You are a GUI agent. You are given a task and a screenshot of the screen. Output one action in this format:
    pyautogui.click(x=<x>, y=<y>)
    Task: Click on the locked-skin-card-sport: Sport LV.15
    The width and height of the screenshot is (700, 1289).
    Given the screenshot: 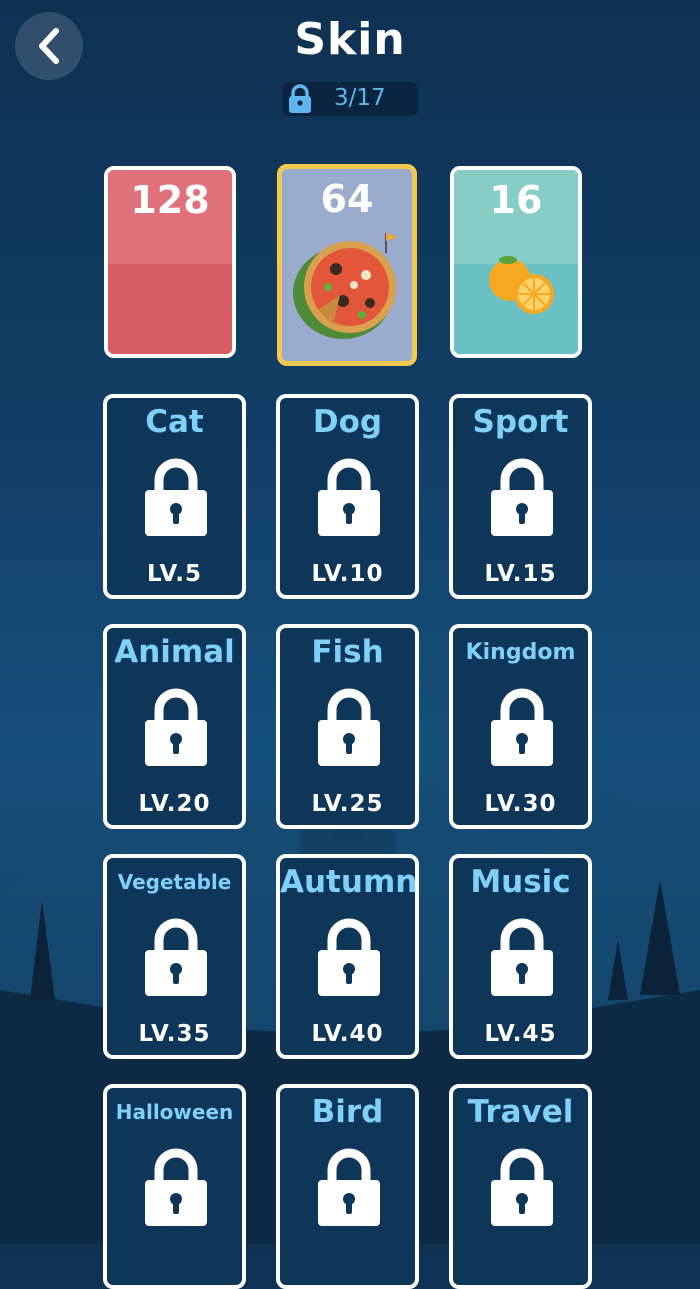 What is the action you would take?
    pyautogui.click(x=520, y=496)
    